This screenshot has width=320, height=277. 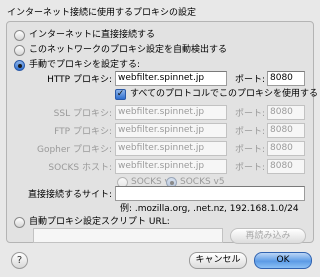 I want to click on ssl-proxy-label: SSL プロキシ:, so click(x=82, y=114).